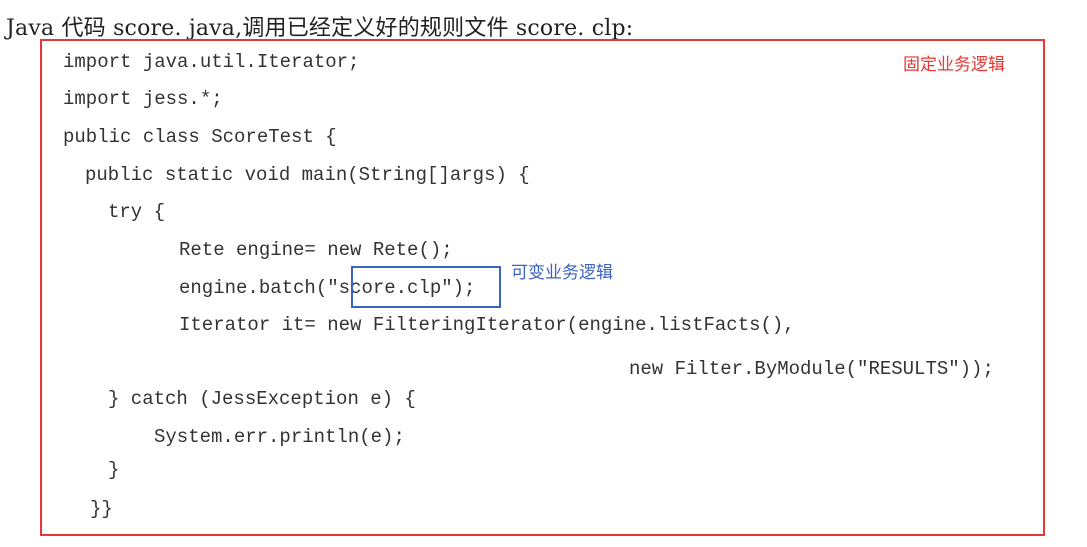 The height and width of the screenshot is (547, 1087). Describe the element at coordinates (426, 287) in the screenshot. I see `variable-logic-frame` at that location.